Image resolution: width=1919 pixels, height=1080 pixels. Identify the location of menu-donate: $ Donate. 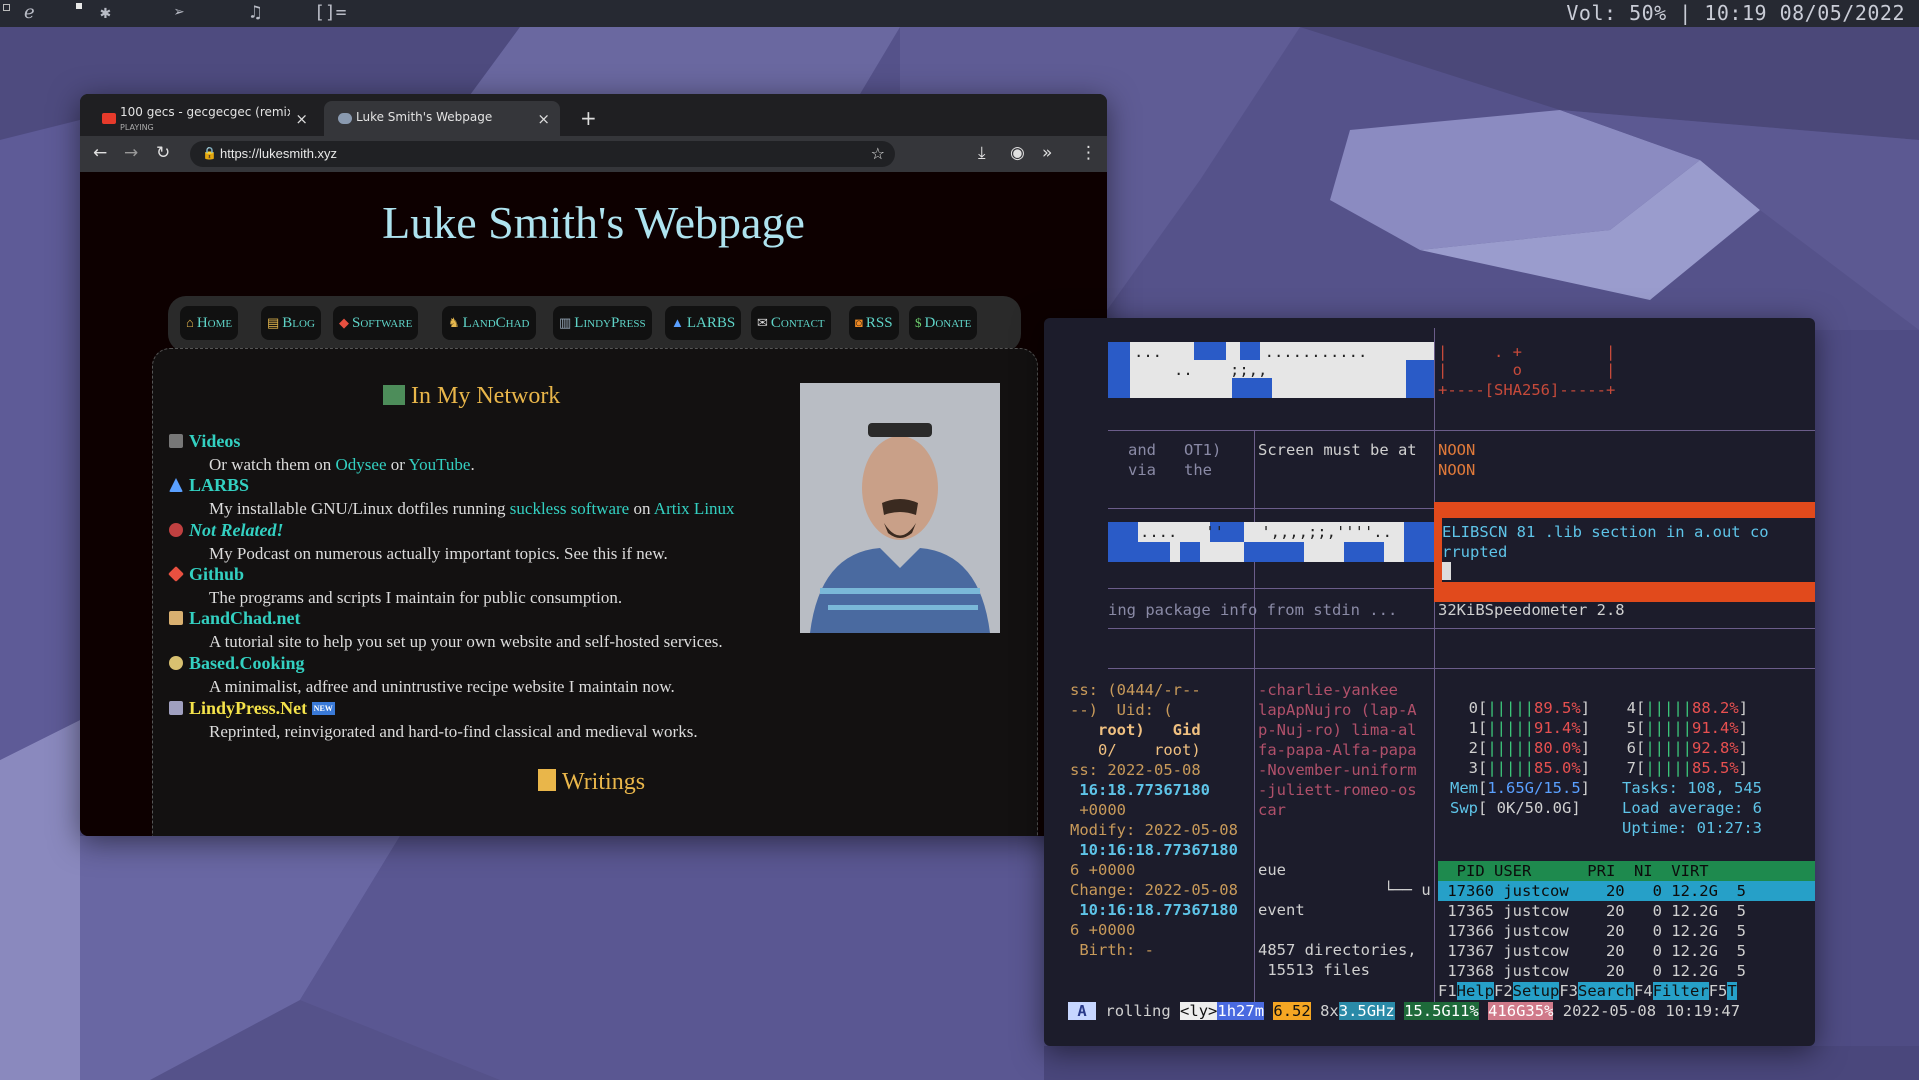
(943, 323).